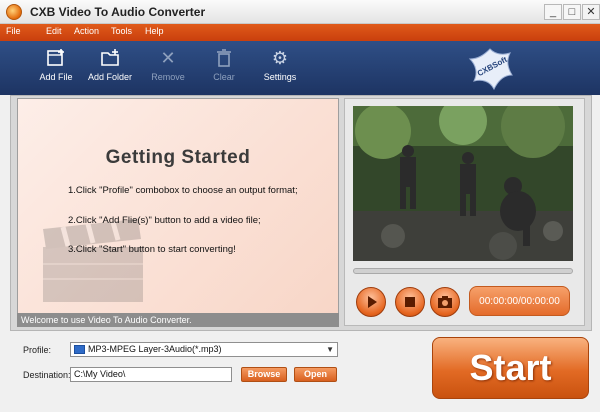  Describe the element at coordinates (224, 77) in the screenshot. I see `clear-label: Clear` at that location.